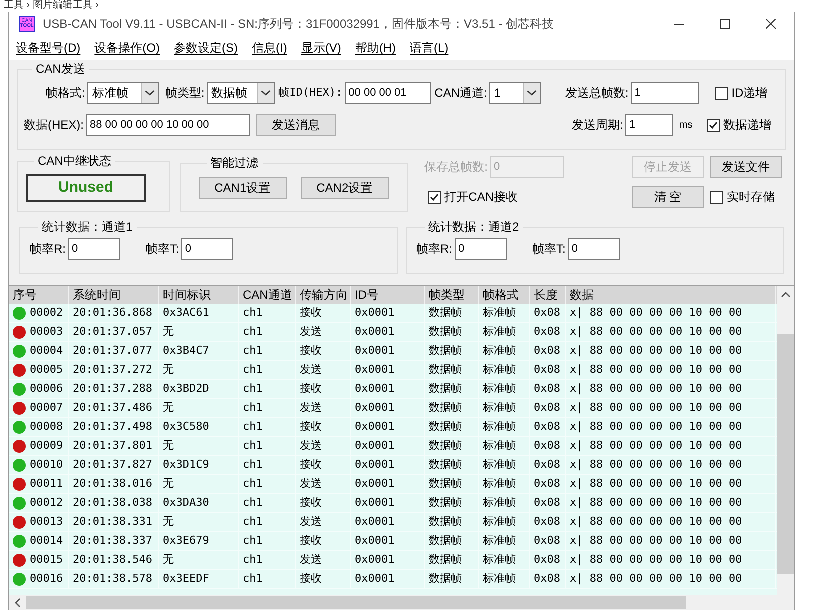  What do you see at coordinates (671, 295) in the screenshot?
I see `column-header: 数据` at bounding box center [671, 295].